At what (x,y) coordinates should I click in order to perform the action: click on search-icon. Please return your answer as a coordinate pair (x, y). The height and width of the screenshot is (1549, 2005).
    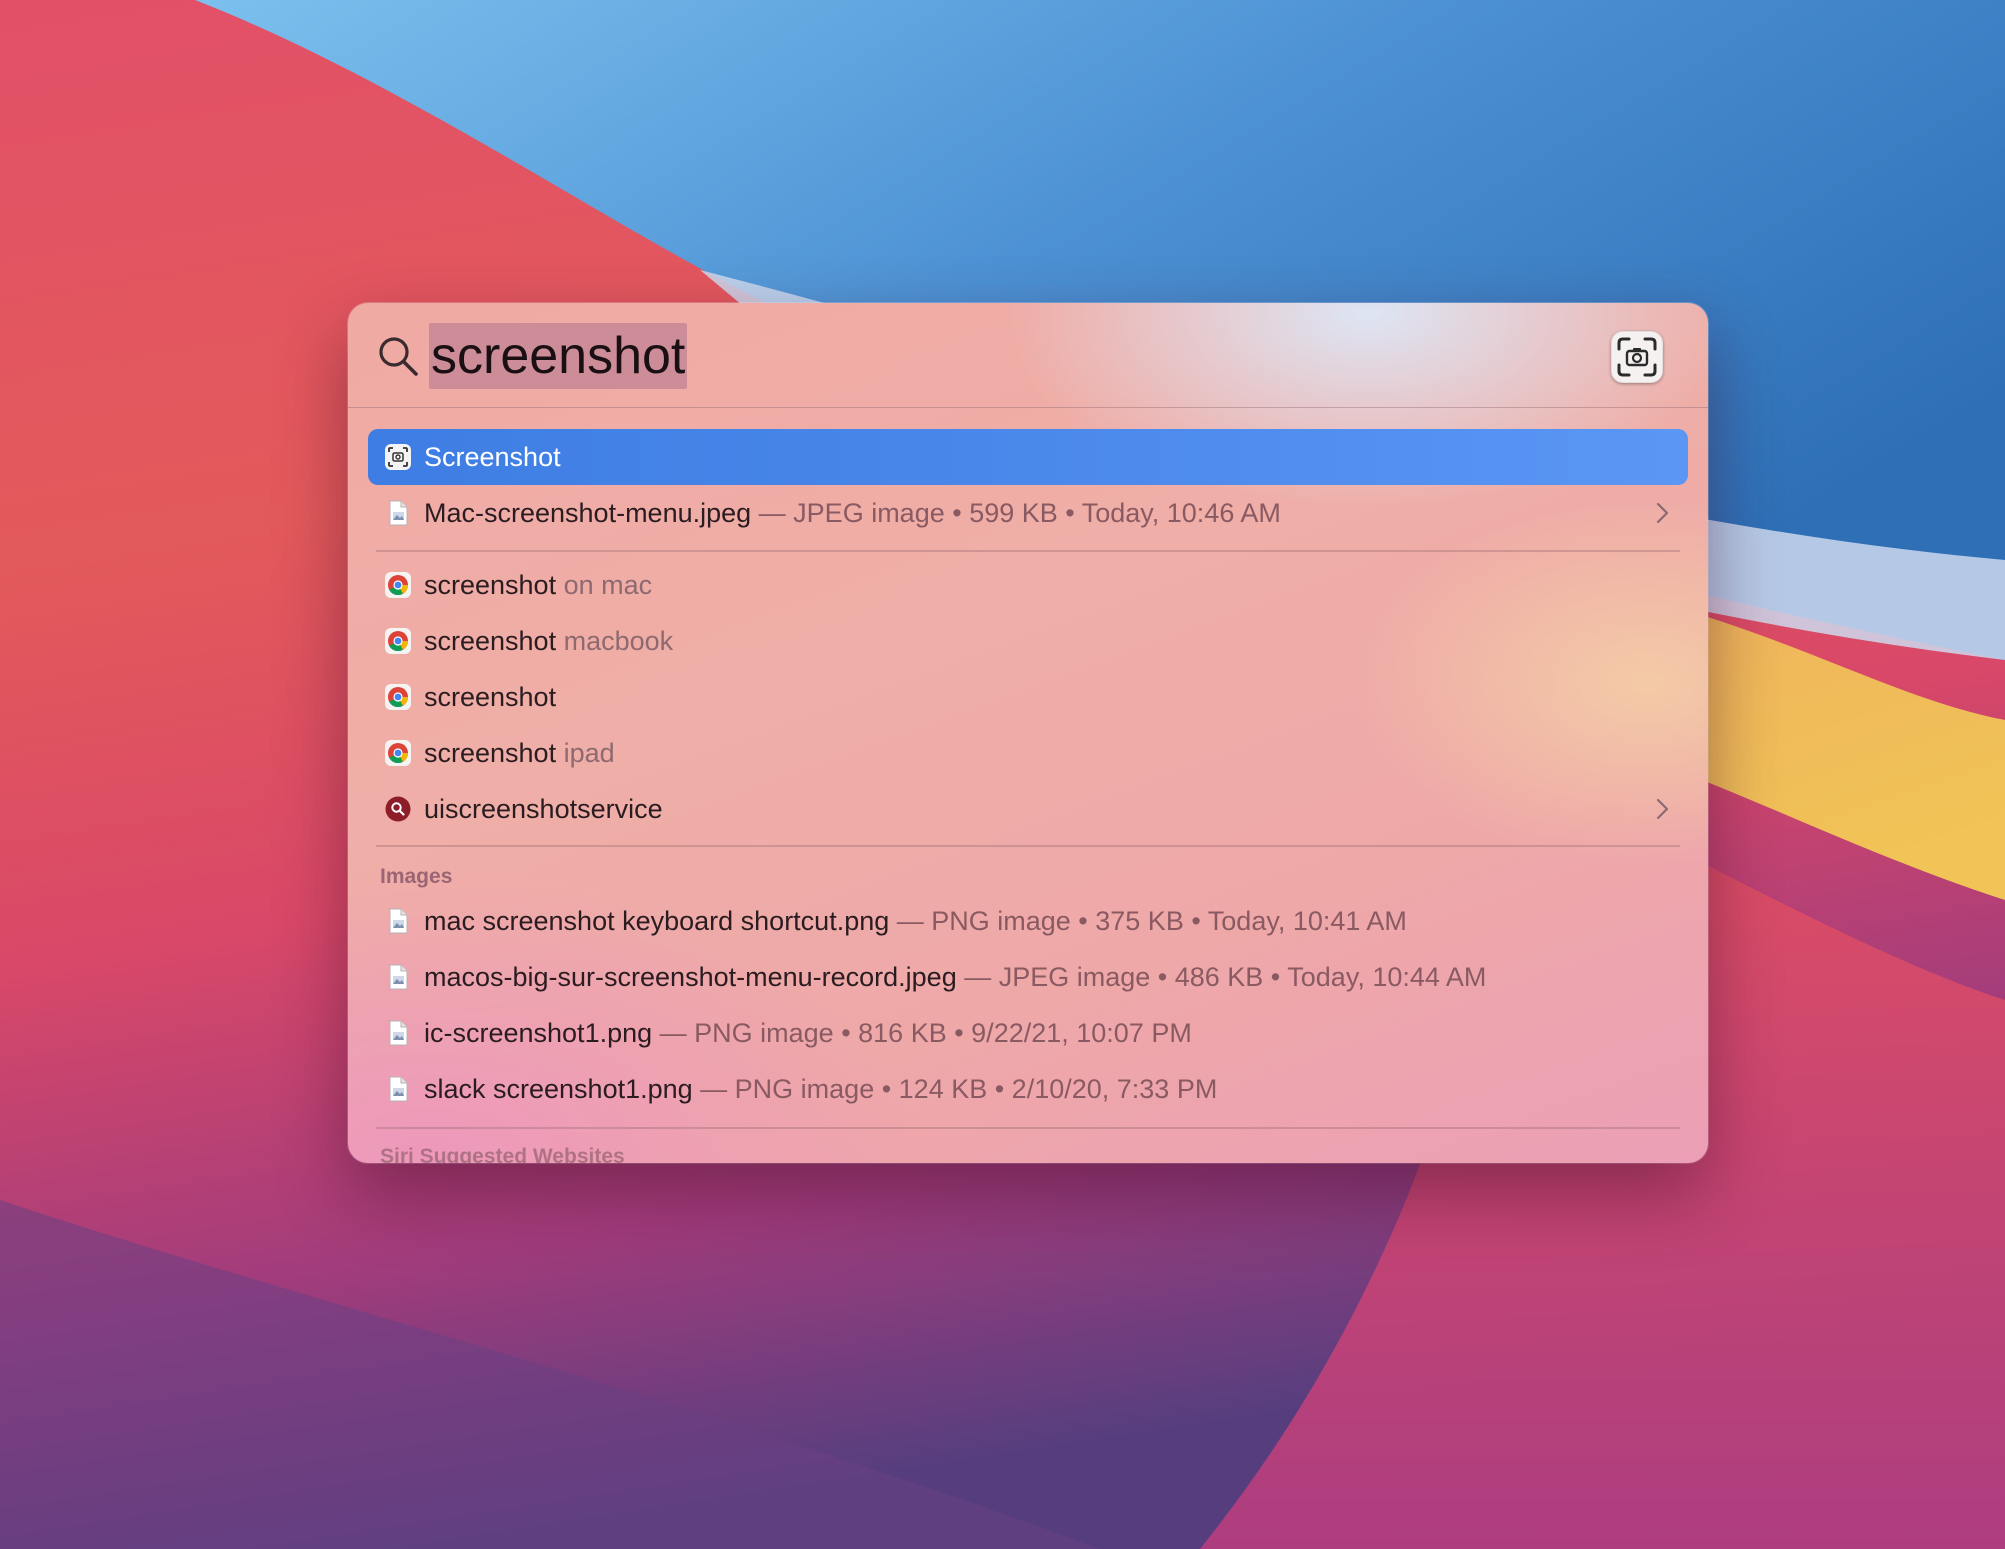
    Looking at the image, I should click on (398, 356).